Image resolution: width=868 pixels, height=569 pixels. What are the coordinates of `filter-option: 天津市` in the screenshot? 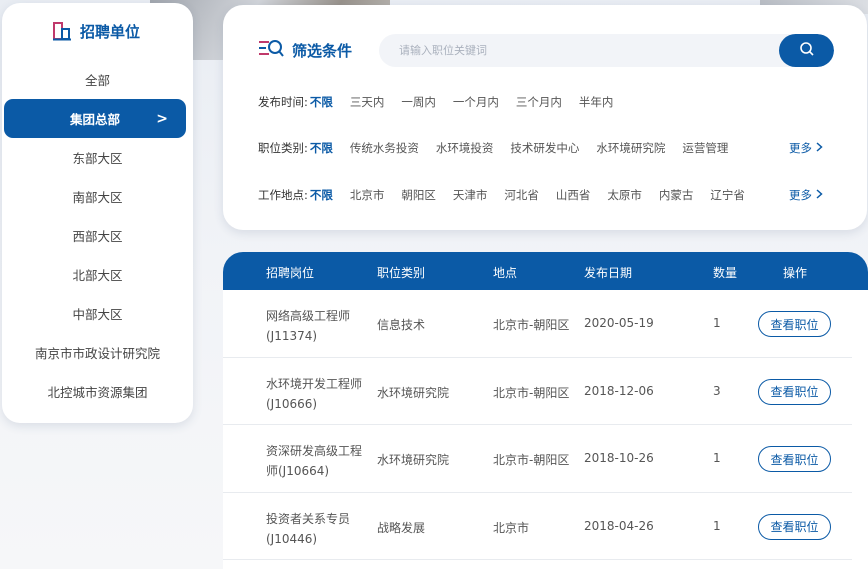 It's located at (470, 195).